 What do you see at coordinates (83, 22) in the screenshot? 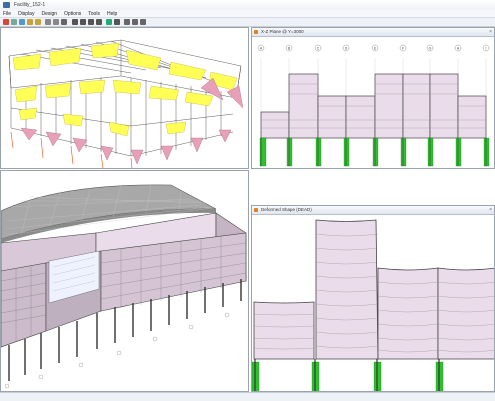
I see `plan-view-icon` at bounding box center [83, 22].